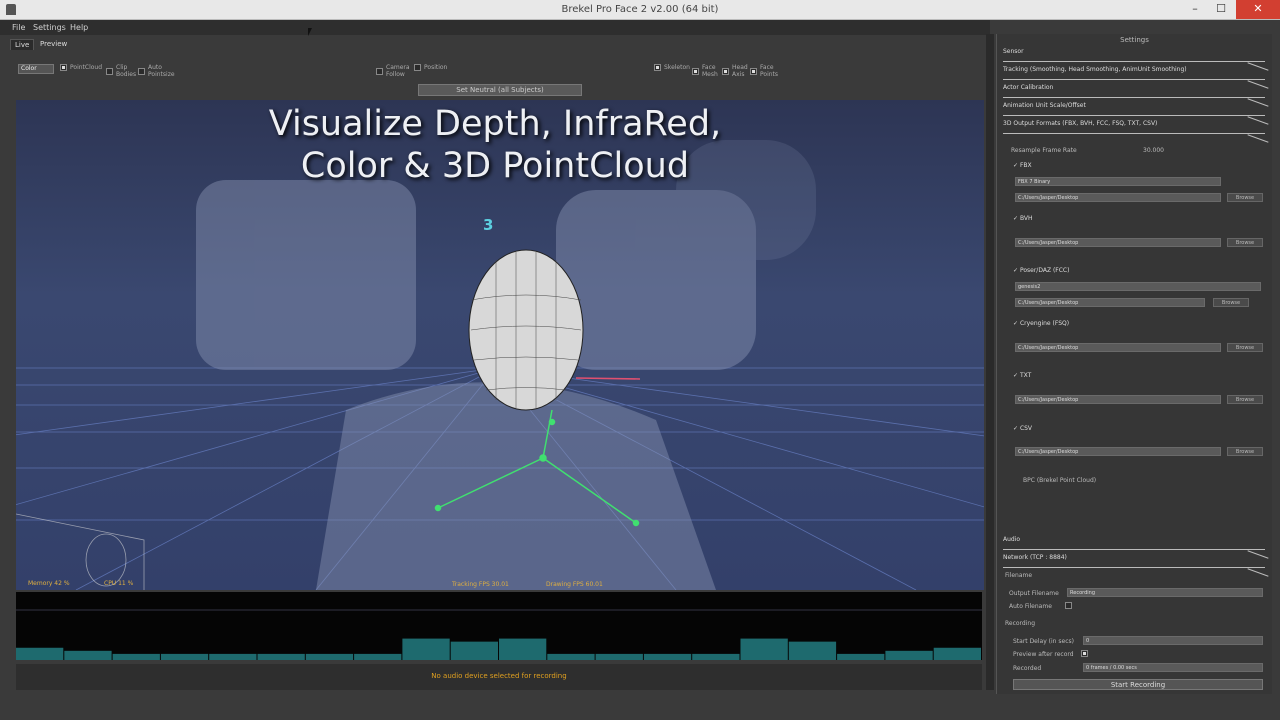  Describe the element at coordinates (1044, 323) in the screenshot. I see `fsq-label: Cryengine (FSQ)` at that location.